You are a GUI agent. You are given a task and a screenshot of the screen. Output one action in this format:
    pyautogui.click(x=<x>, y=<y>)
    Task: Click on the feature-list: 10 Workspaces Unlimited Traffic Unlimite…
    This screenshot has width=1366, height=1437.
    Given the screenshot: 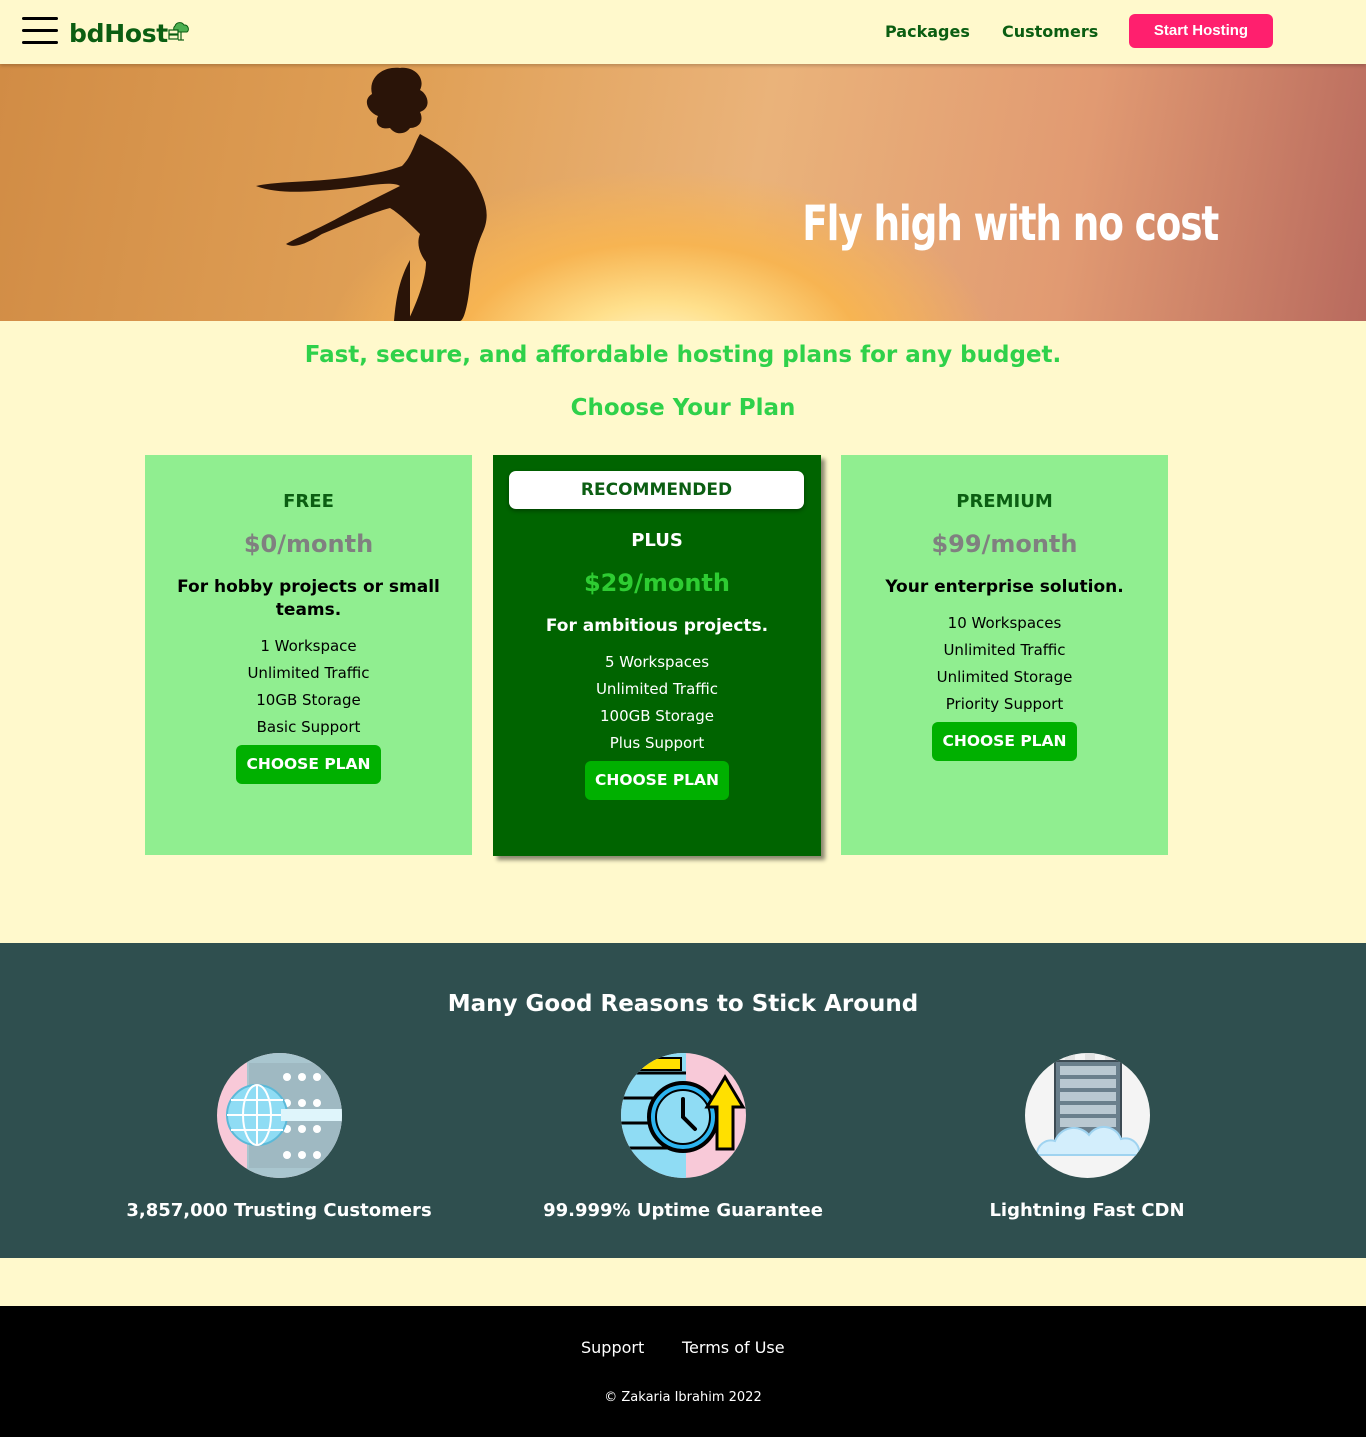 What is the action you would take?
    pyautogui.click(x=1004, y=664)
    